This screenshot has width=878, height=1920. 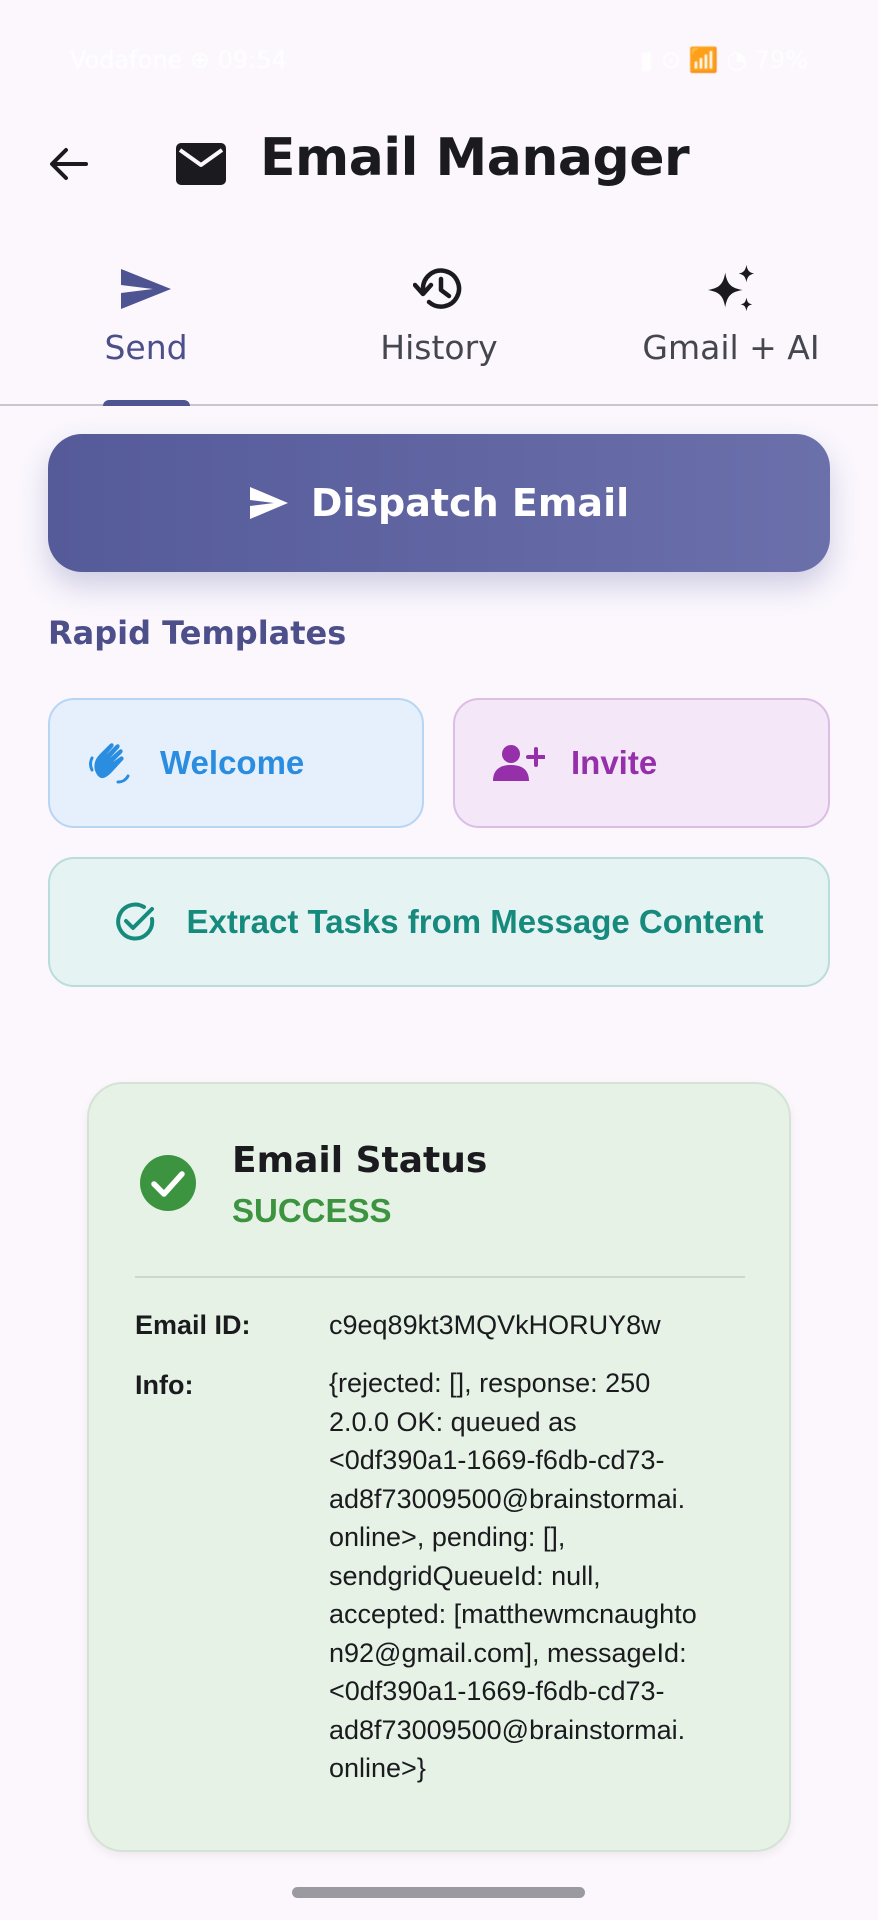 What do you see at coordinates (731, 347) in the screenshot?
I see `tab-label: Gmail + AI` at bounding box center [731, 347].